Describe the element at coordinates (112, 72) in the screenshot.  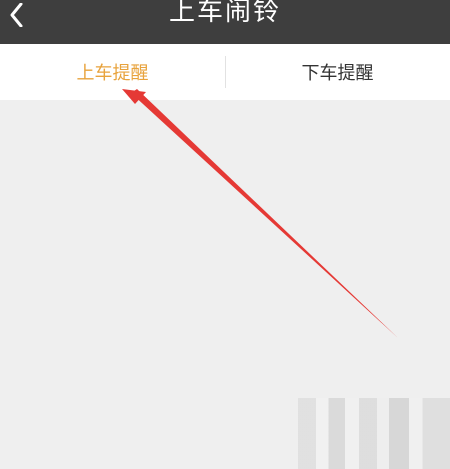
I see `tab-boarding-reminder: 上车提醒` at that location.